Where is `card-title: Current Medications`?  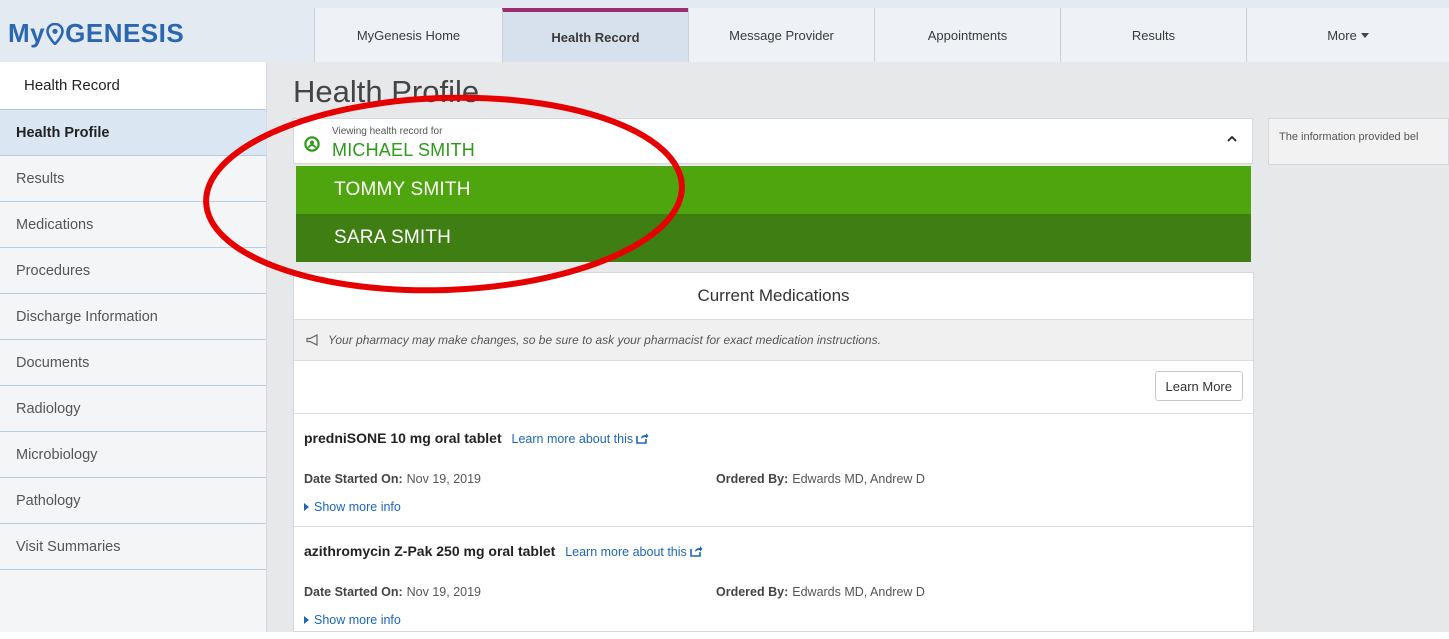 card-title: Current Medications is located at coordinates (773, 296).